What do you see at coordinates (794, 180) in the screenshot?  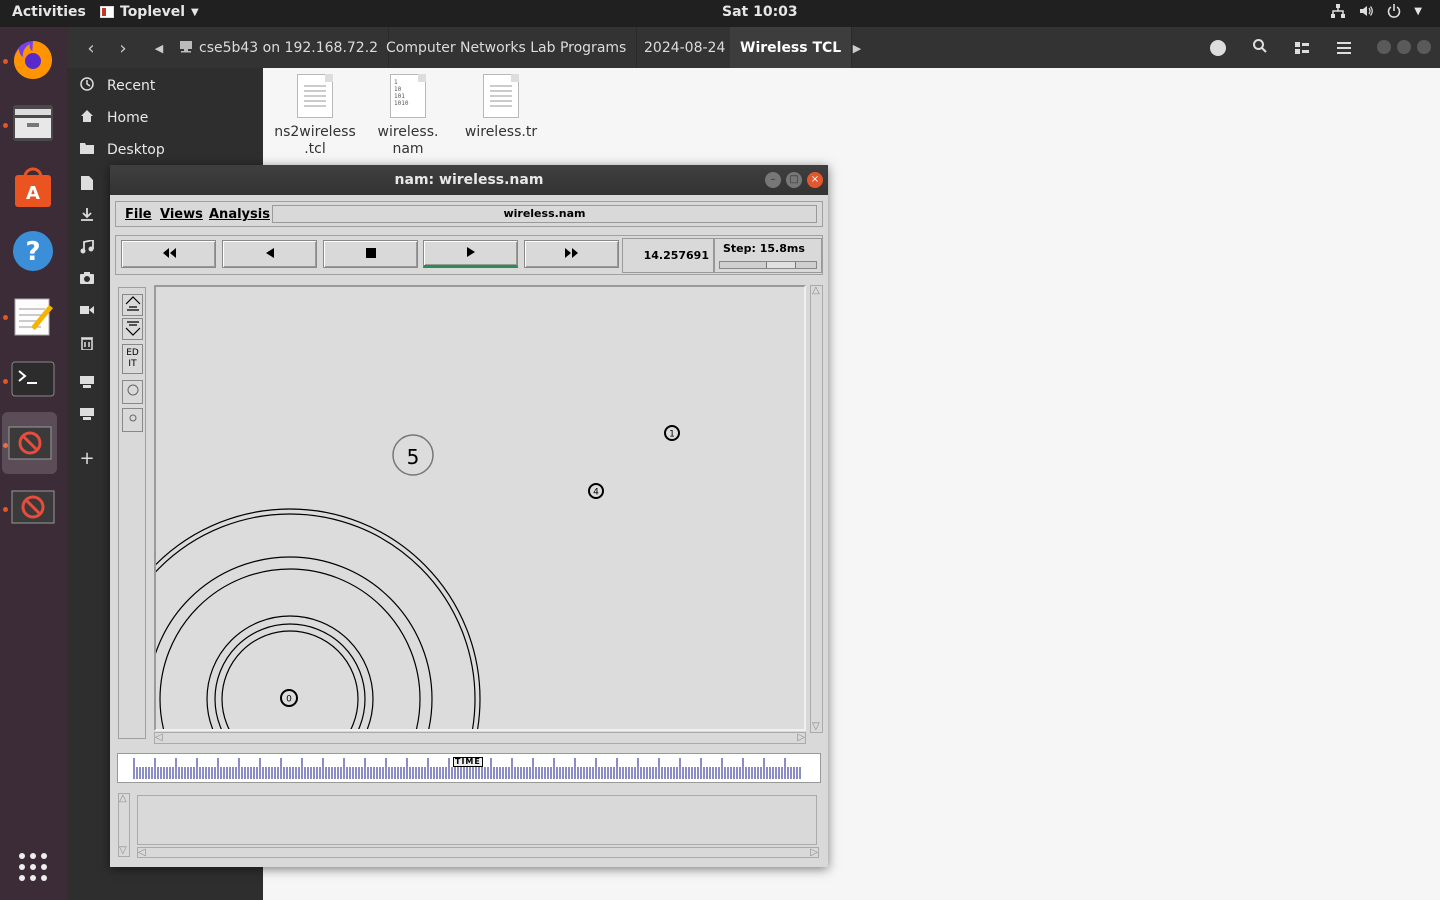 I see `maximize-button: □` at bounding box center [794, 180].